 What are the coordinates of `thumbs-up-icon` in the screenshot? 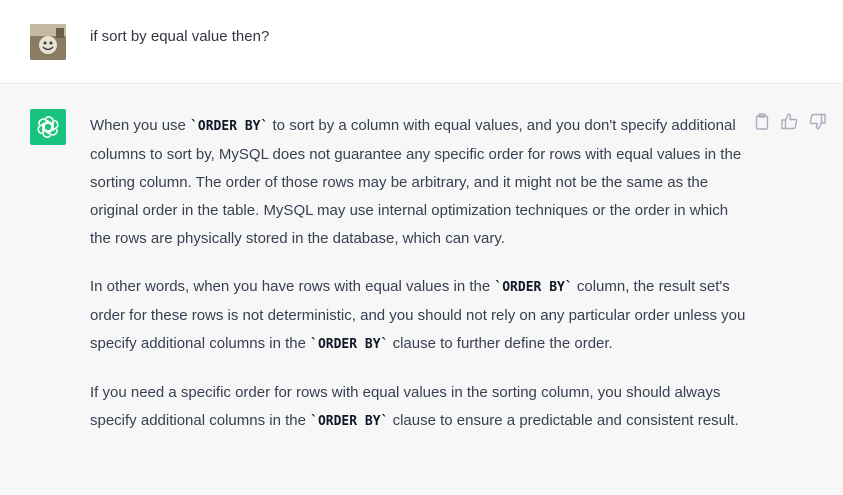 It's located at (789, 121).